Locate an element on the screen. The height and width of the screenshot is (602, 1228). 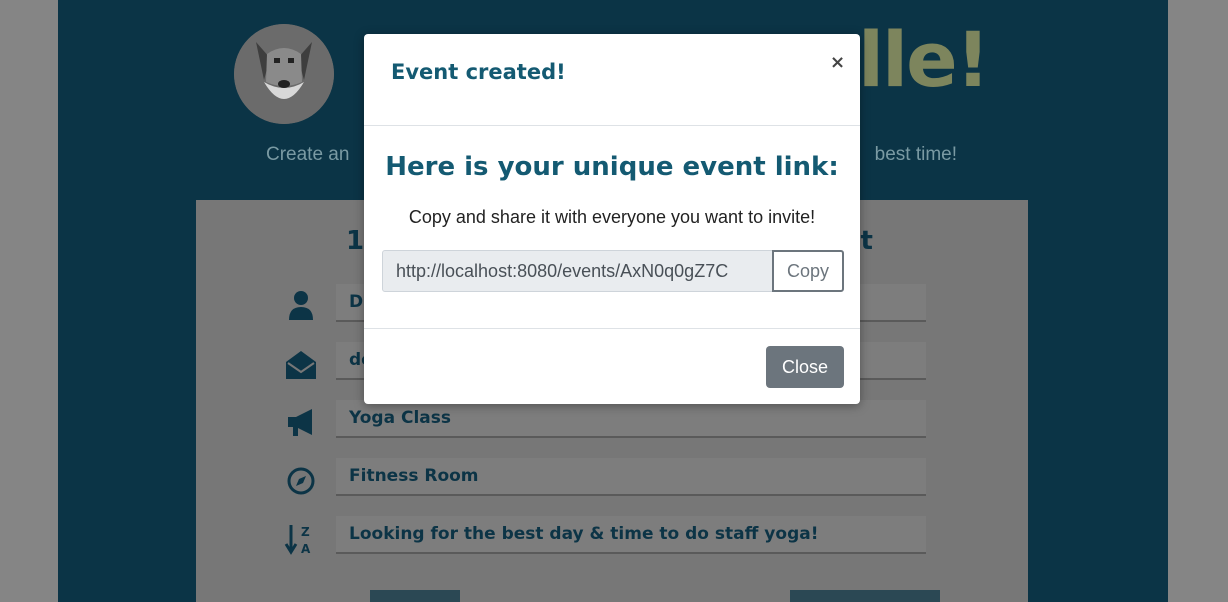
svg-text: Z is located at coordinates (305, 532).